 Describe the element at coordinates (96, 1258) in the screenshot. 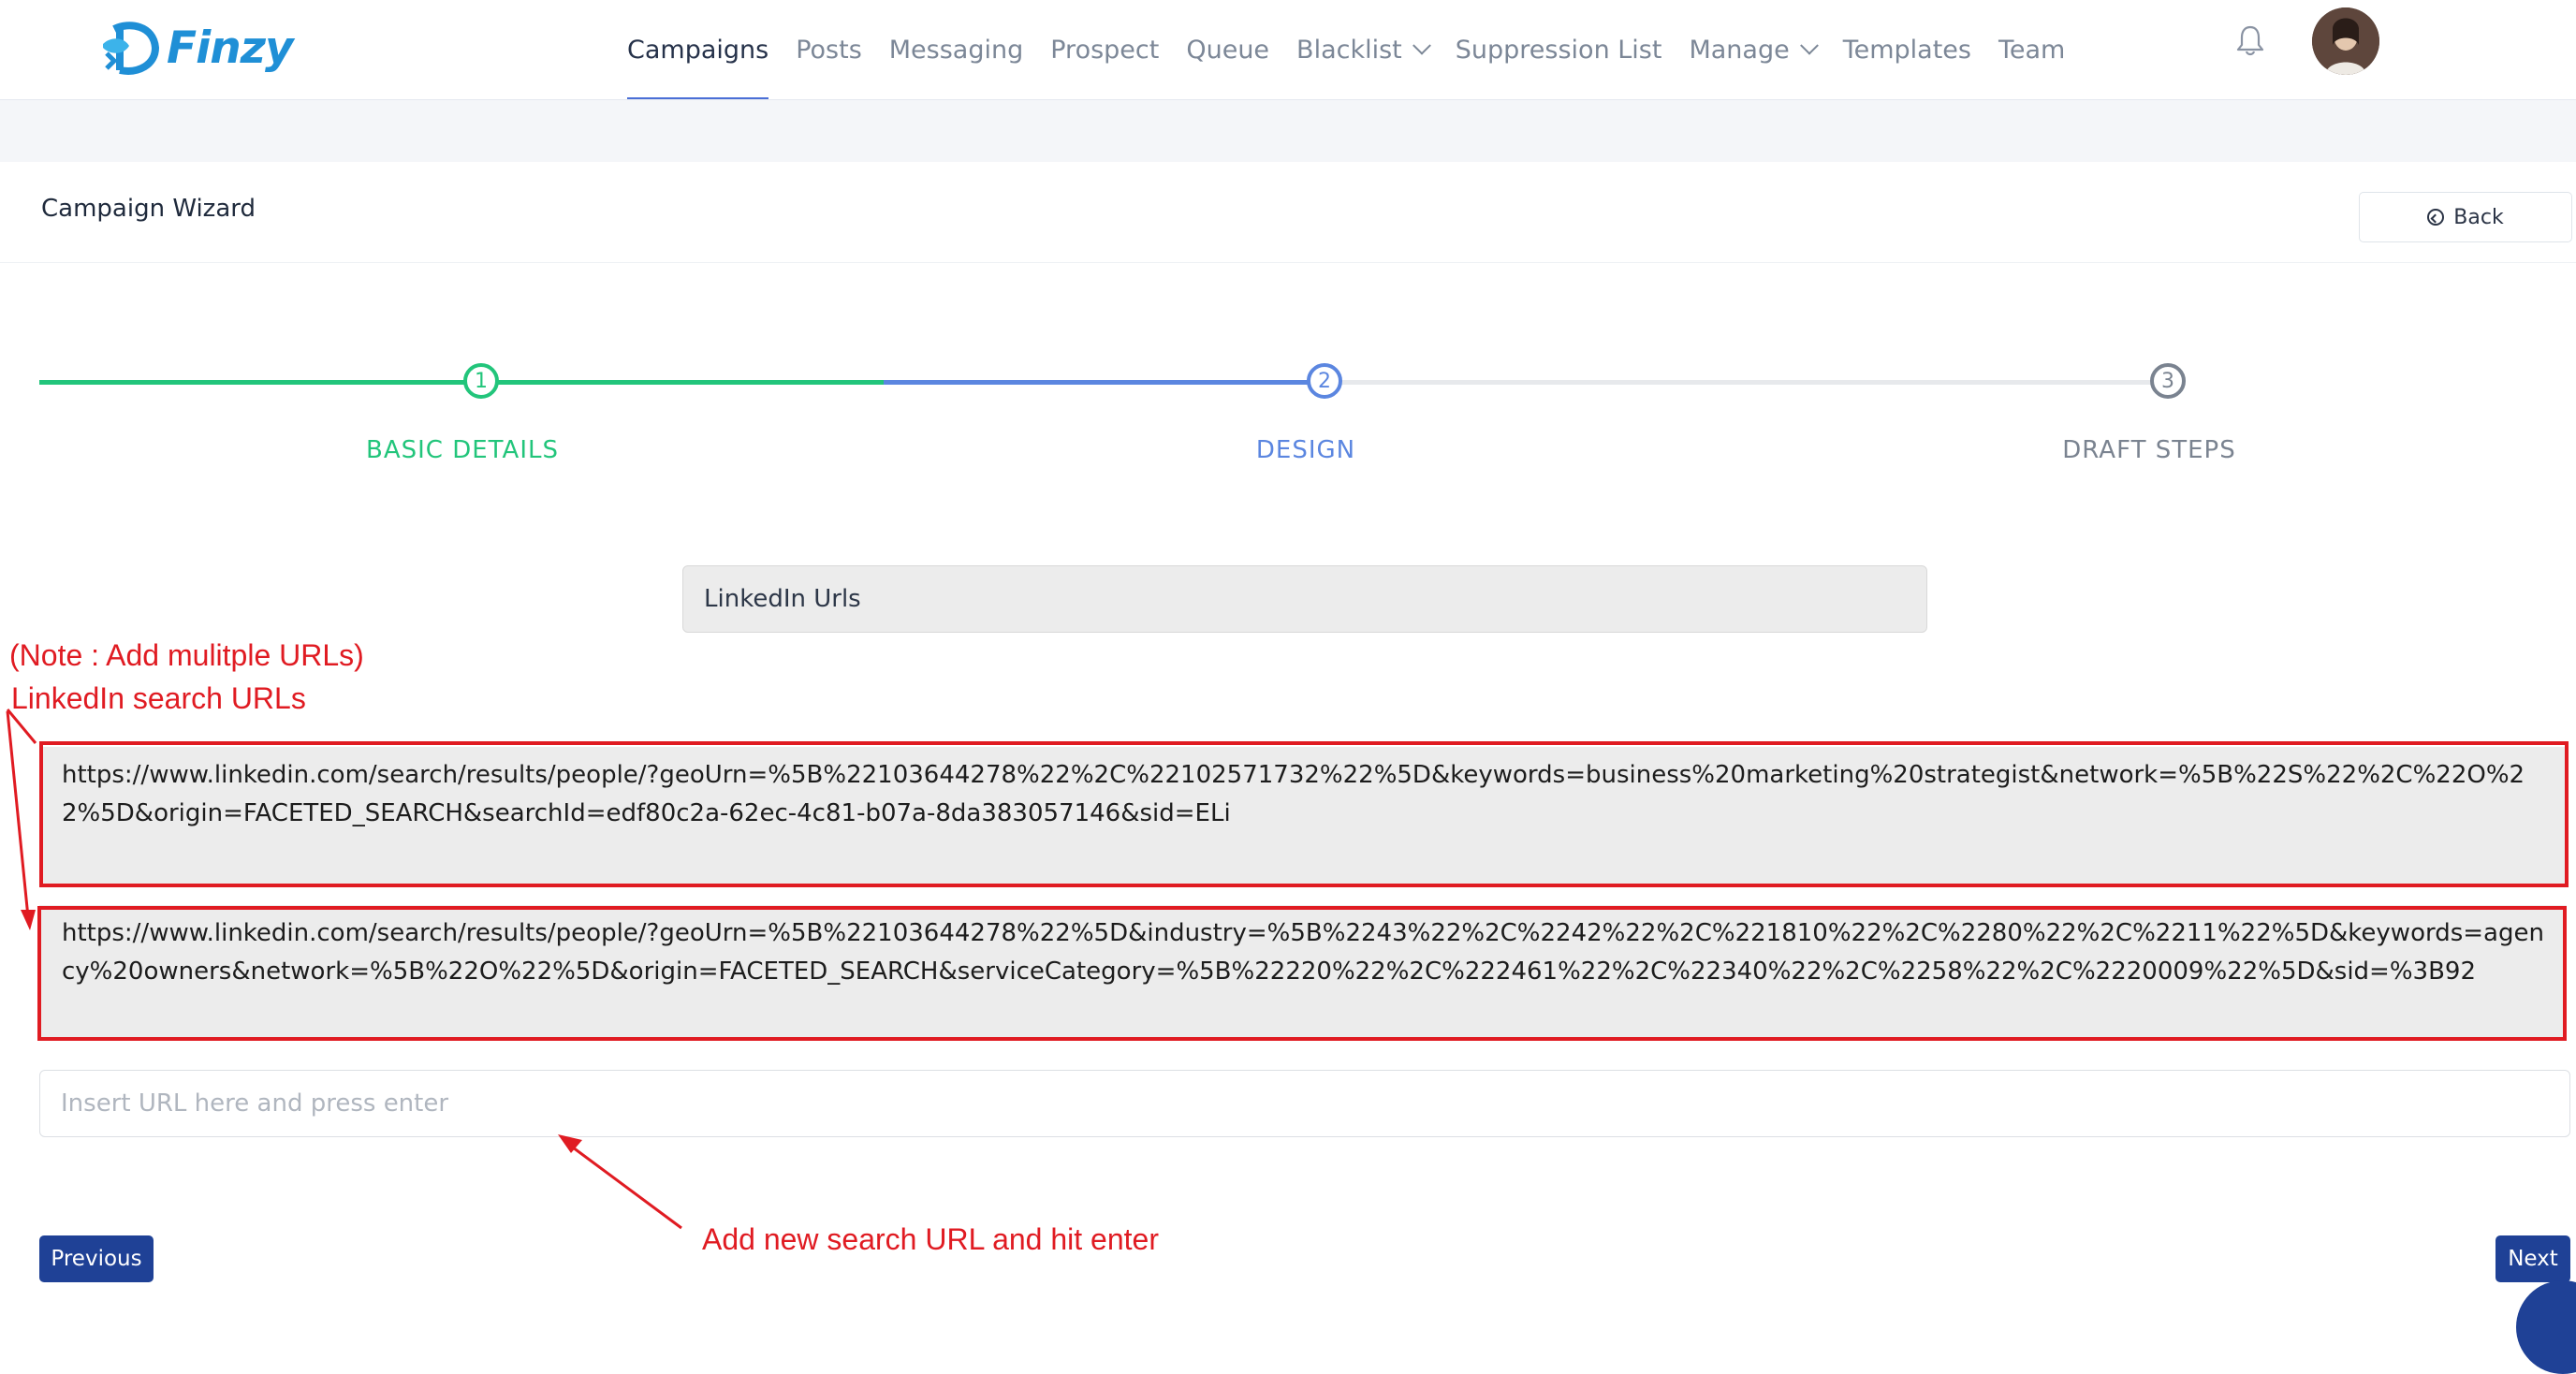

I see `previous-button: Previous` at that location.